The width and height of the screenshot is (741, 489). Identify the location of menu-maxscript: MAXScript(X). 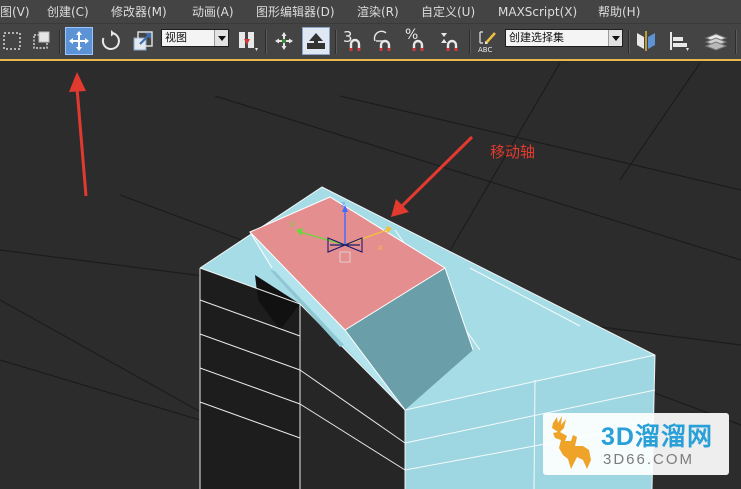
(537, 12).